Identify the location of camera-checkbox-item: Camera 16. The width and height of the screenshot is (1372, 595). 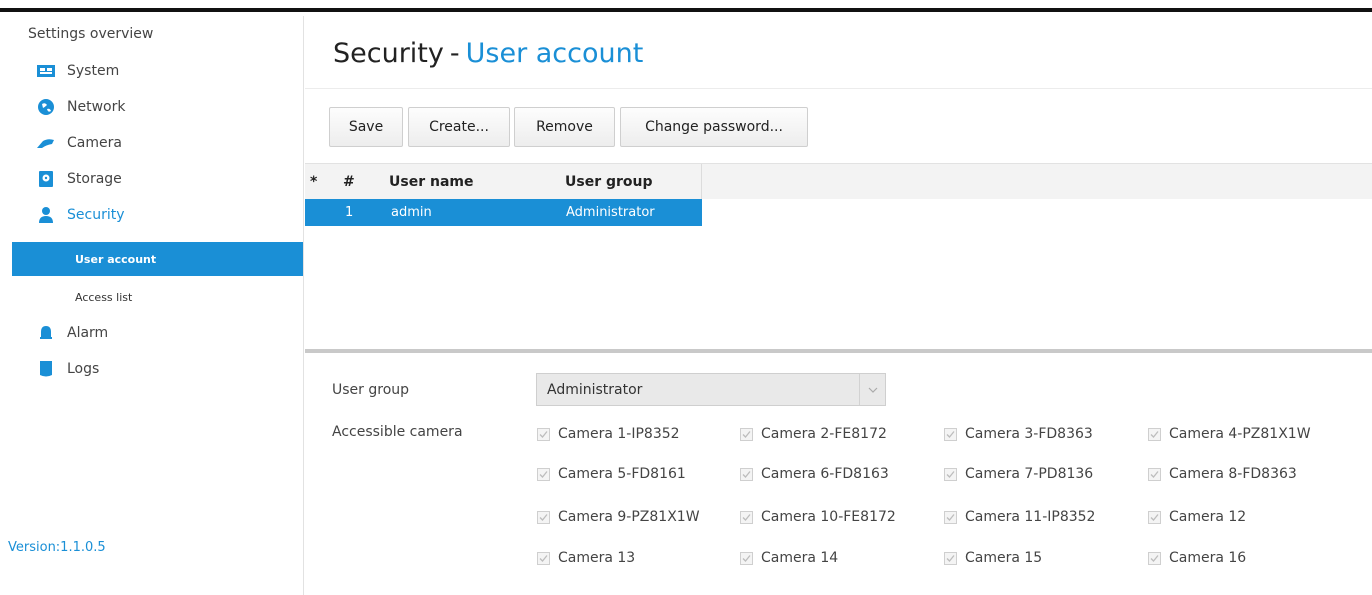
(1197, 558).